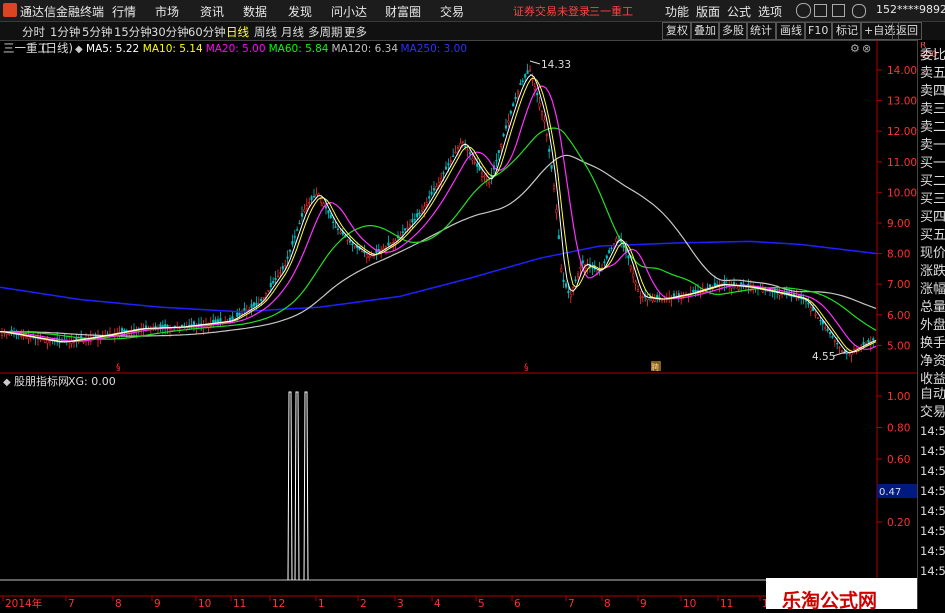 The height and width of the screenshot is (613, 945). Describe the element at coordinates (124, 11) in the screenshot. I see `menu-item-quotes: 行情` at that location.